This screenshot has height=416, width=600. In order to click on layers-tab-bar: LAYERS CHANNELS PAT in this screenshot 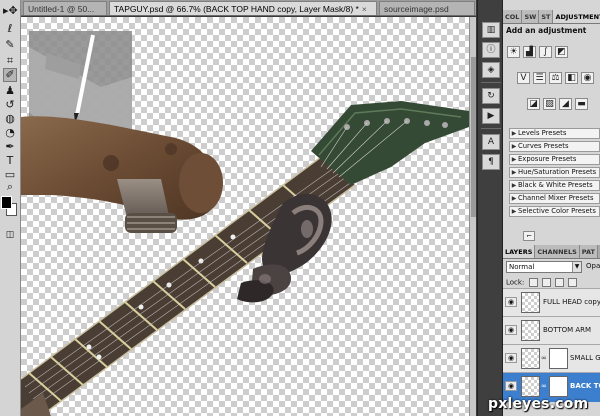, I will do `click(551, 252)`.